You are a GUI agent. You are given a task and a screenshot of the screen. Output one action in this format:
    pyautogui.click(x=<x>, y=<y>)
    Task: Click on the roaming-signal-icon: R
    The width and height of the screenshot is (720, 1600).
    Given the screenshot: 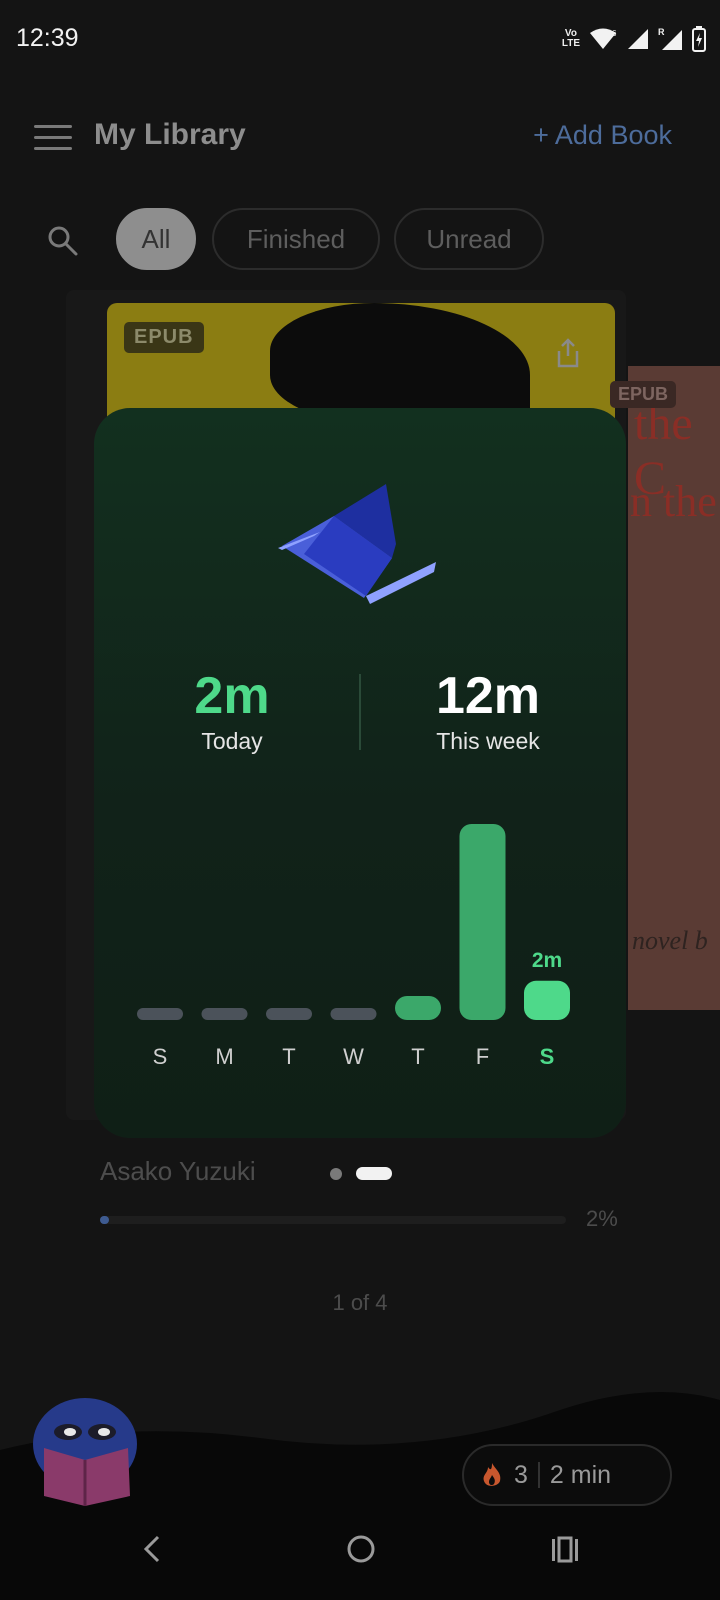 What is the action you would take?
    pyautogui.click(x=670, y=38)
    